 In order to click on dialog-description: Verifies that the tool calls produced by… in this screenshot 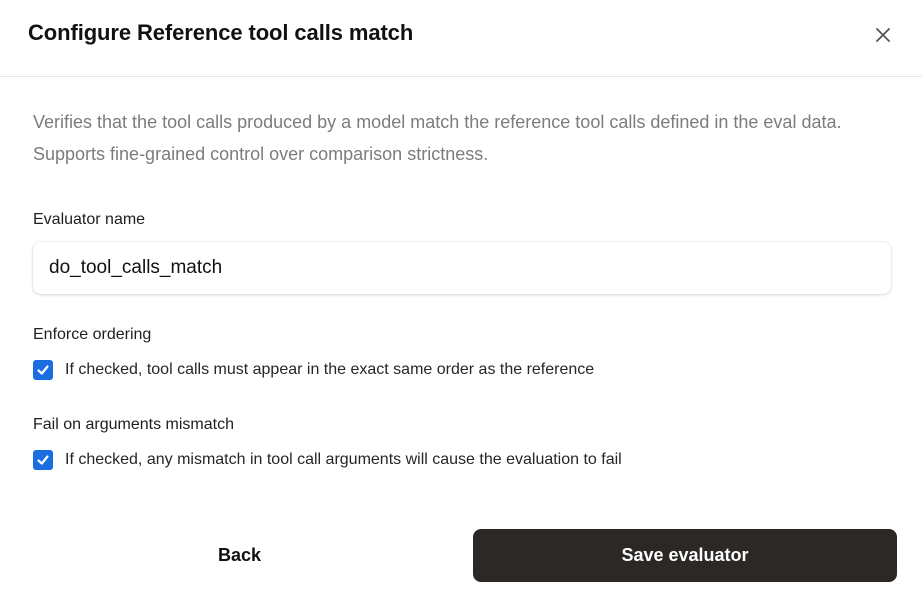, I will do `click(437, 138)`.